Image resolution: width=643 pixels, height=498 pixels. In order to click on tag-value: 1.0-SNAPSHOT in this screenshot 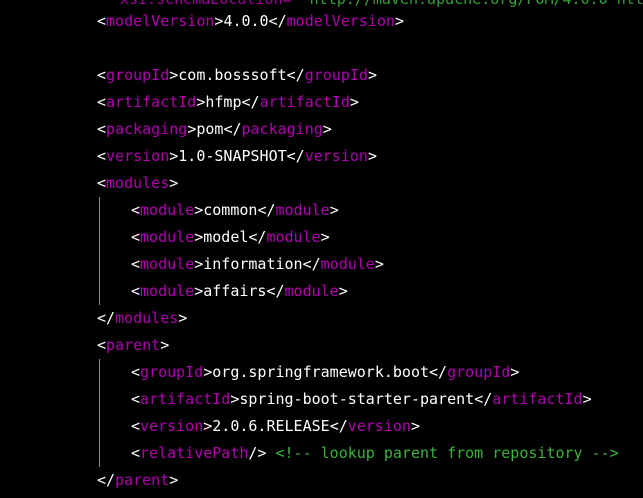, I will do `click(232, 156)`.